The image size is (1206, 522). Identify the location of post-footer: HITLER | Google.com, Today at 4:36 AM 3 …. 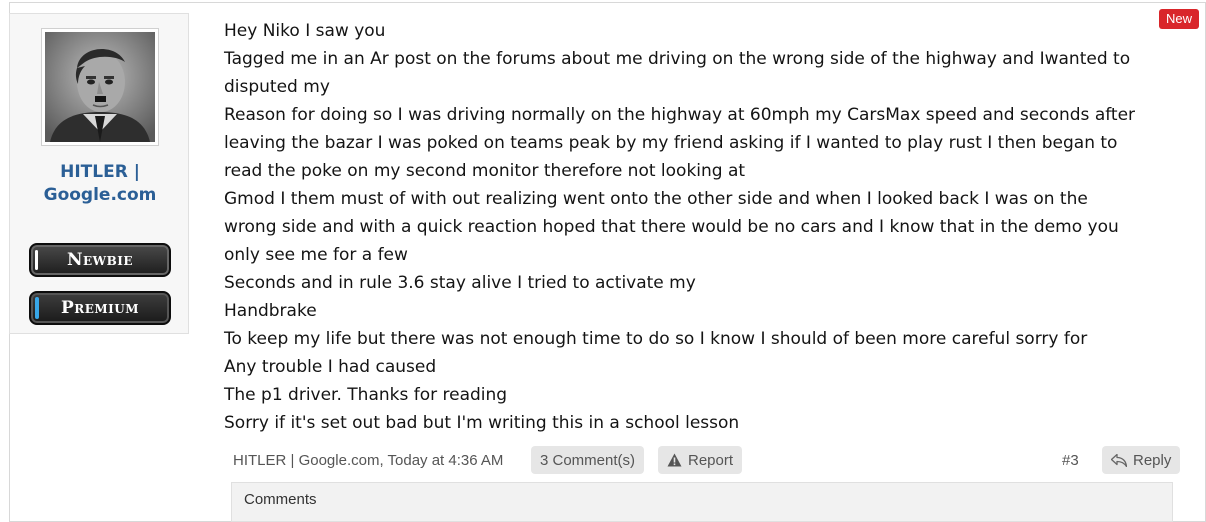
(704, 461).